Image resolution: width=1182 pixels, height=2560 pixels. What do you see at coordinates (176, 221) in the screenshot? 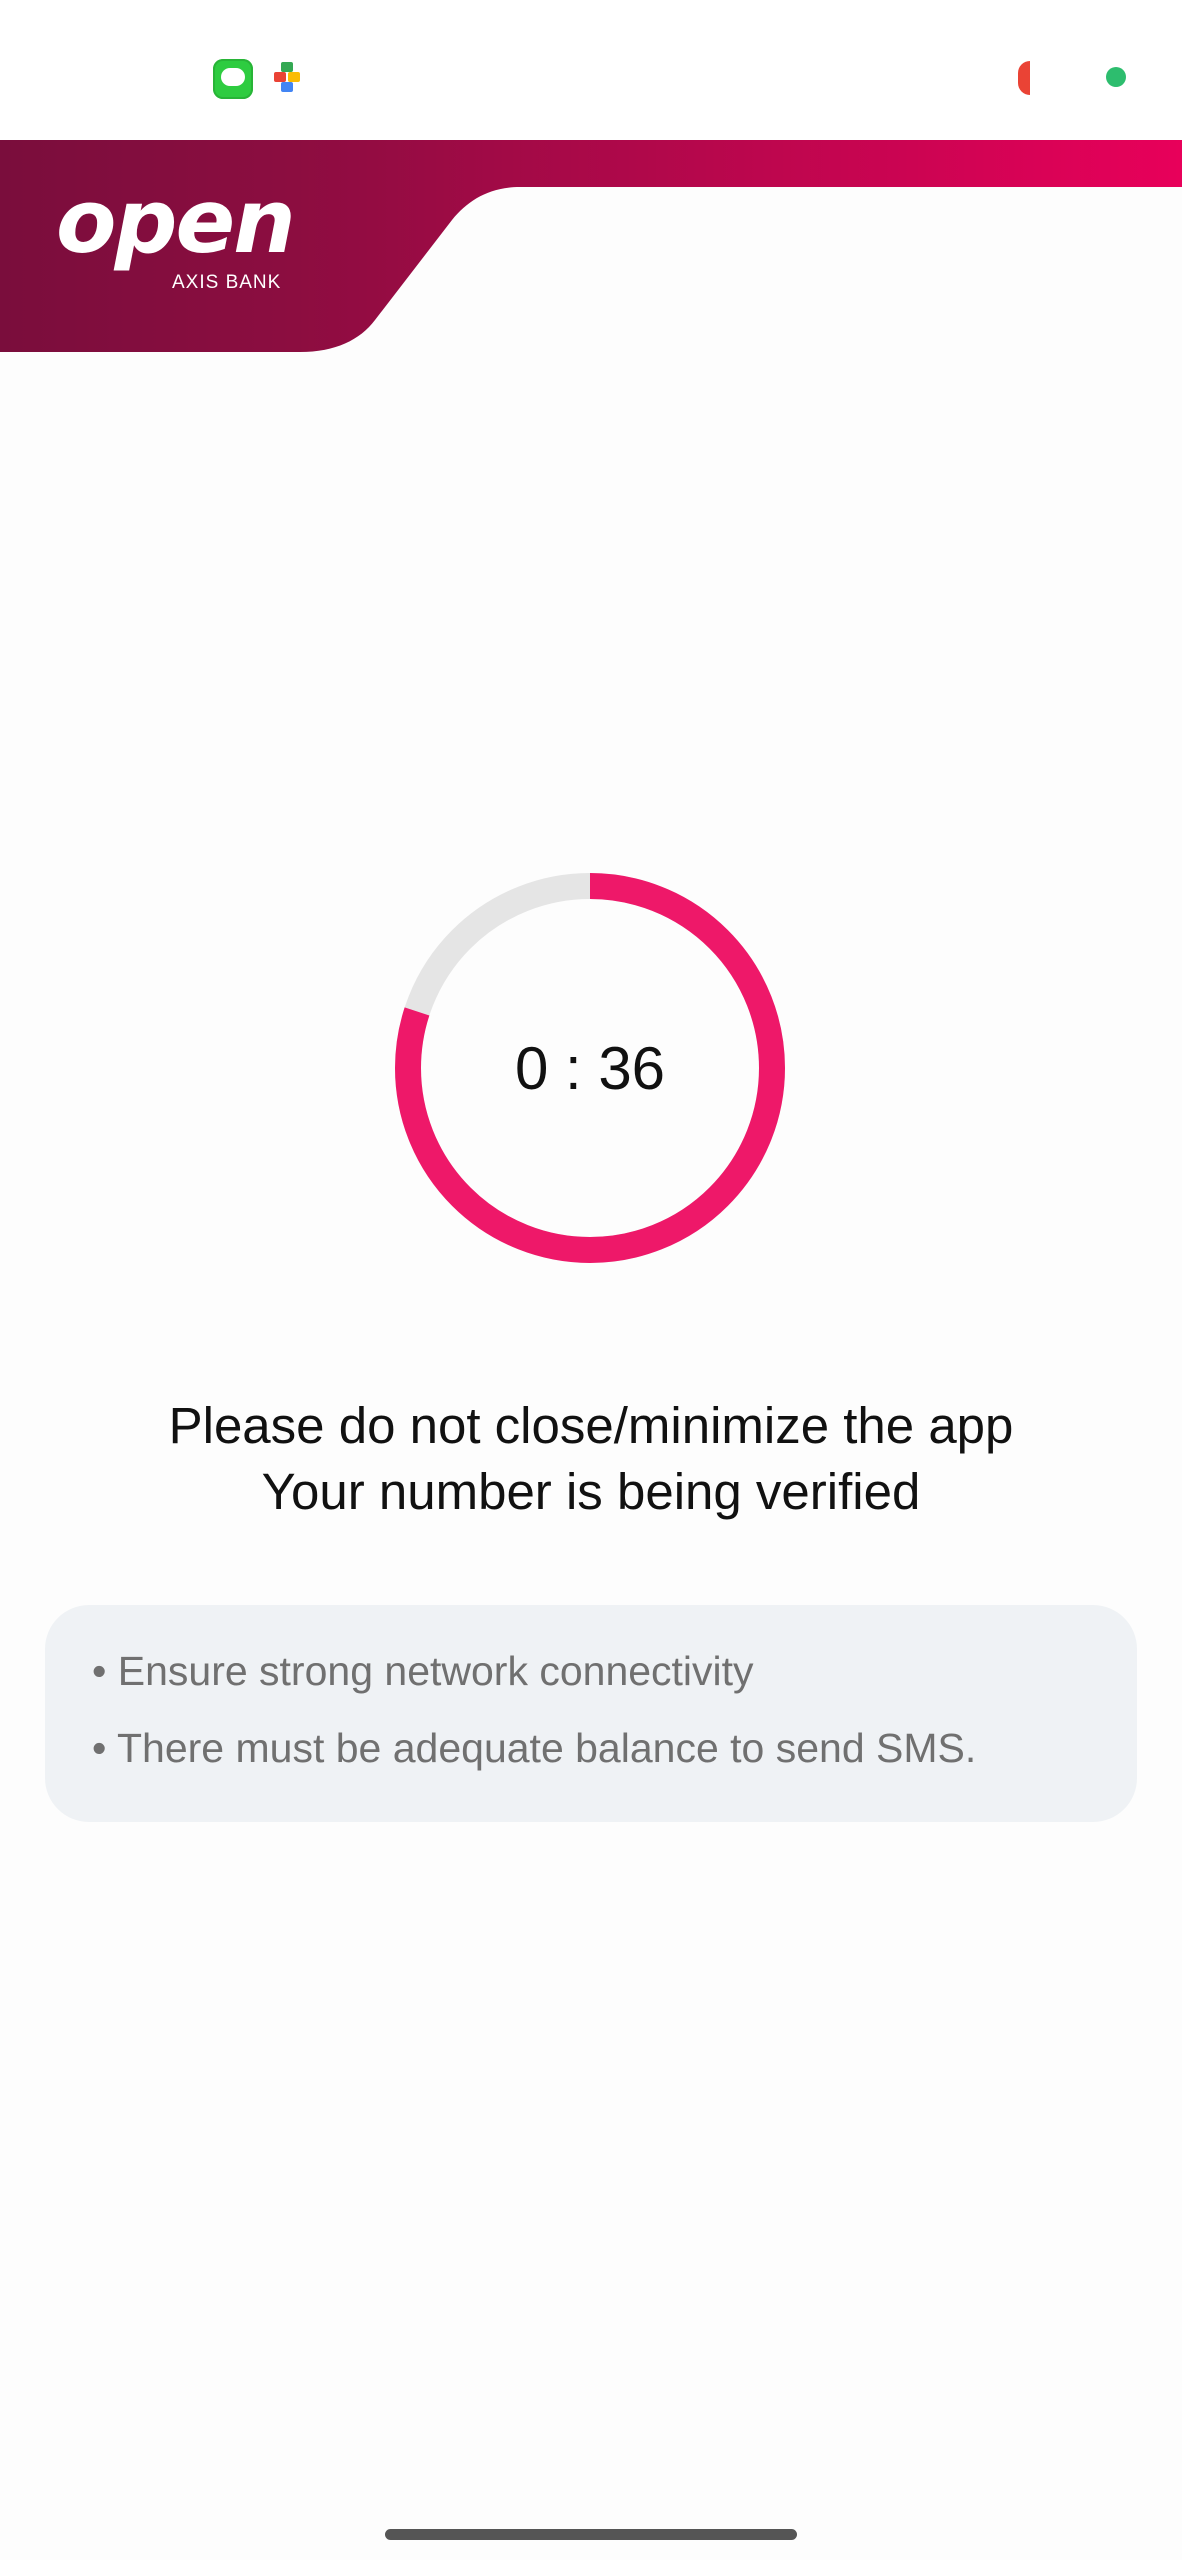
I see `brand-logo-word: open` at bounding box center [176, 221].